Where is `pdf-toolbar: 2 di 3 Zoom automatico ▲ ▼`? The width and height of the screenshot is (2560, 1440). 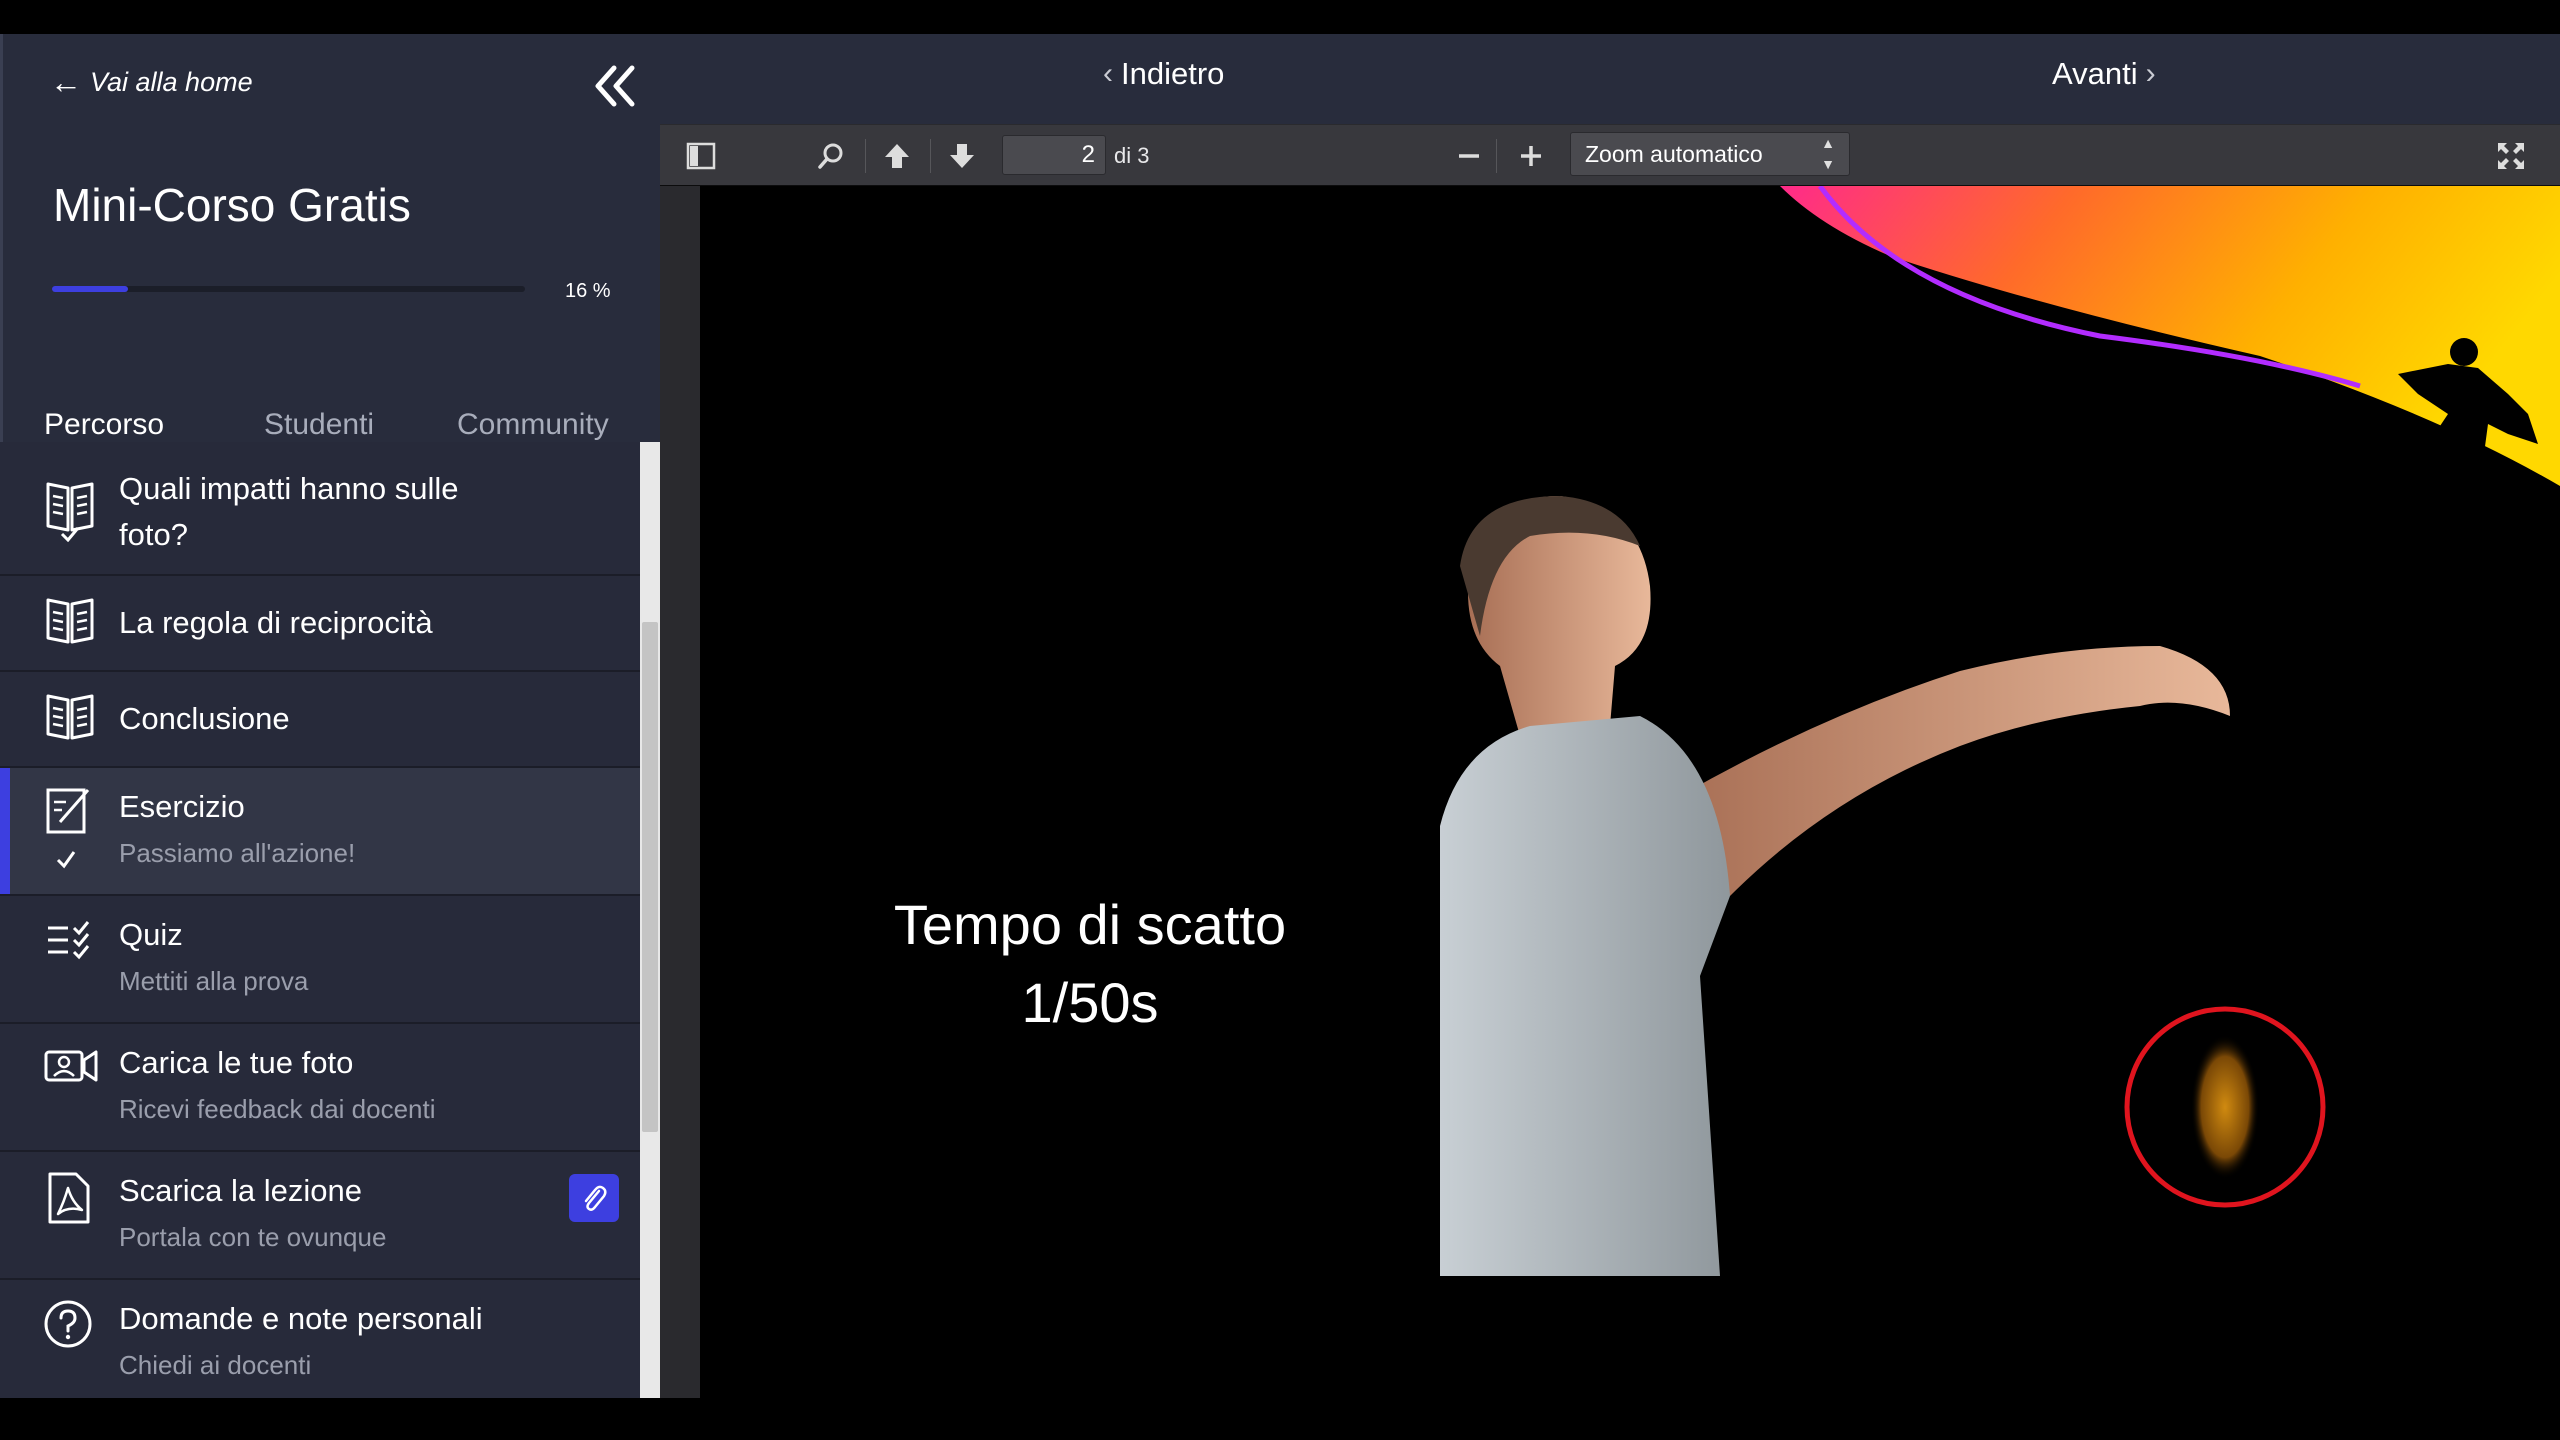 pdf-toolbar: 2 di 3 Zoom automatico ▲ ▼ is located at coordinates (1610, 155).